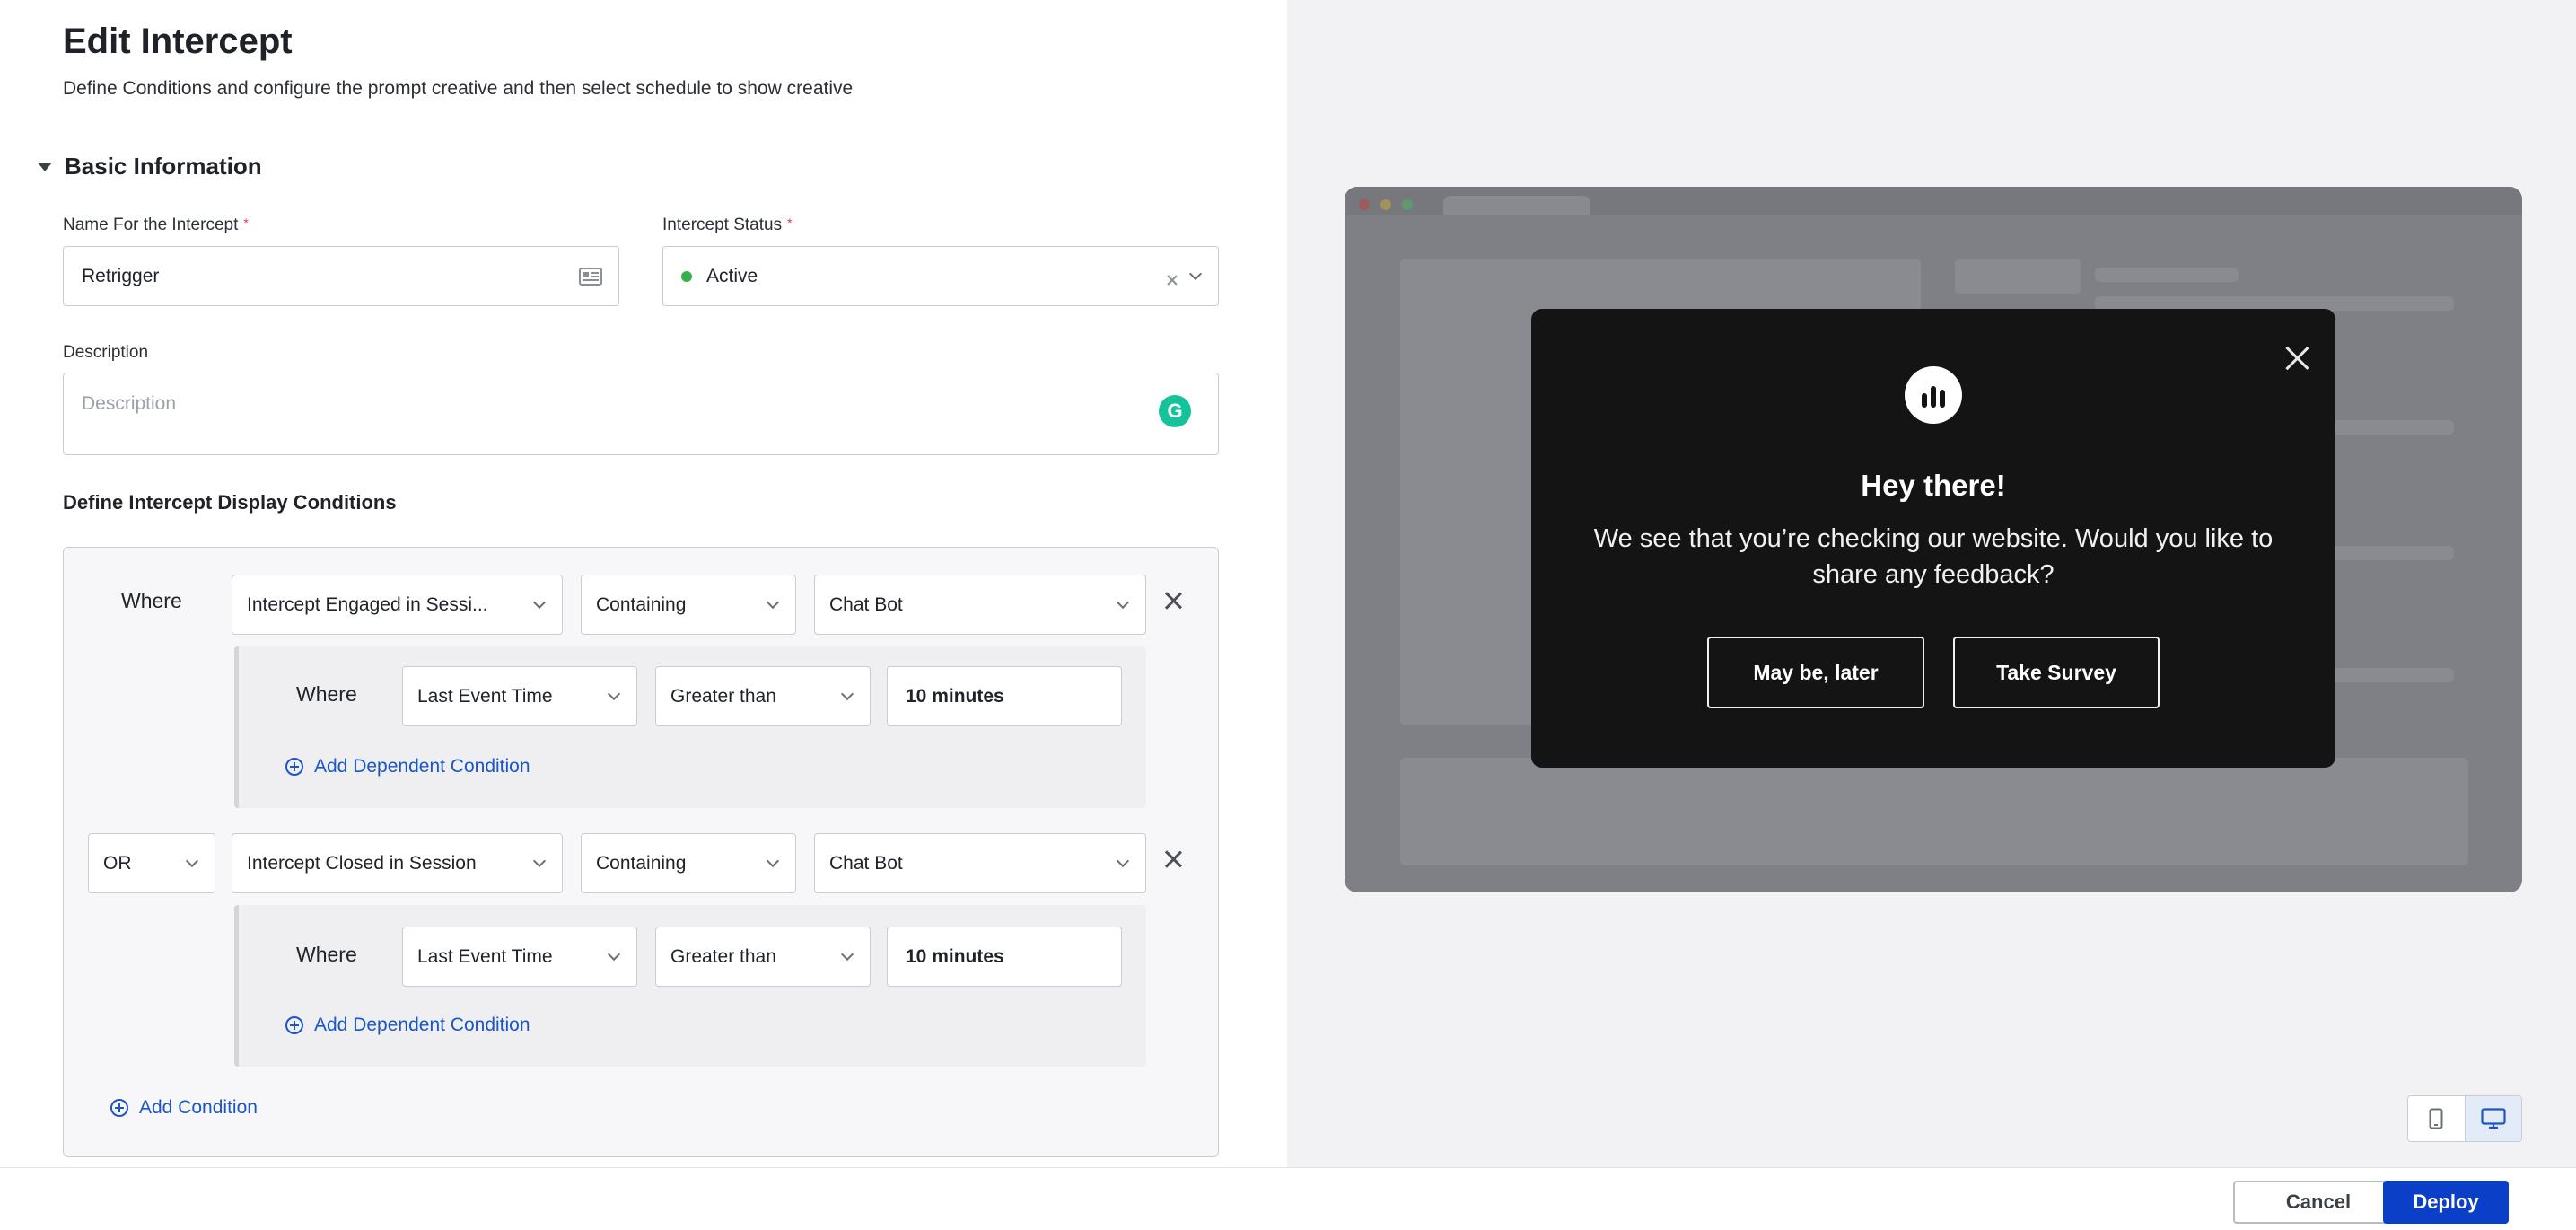  What do you see at coordinates (2056, 672) in the screenshot?
I see `take-survey-button: Take Survey` at bounding box center [2056, 672].